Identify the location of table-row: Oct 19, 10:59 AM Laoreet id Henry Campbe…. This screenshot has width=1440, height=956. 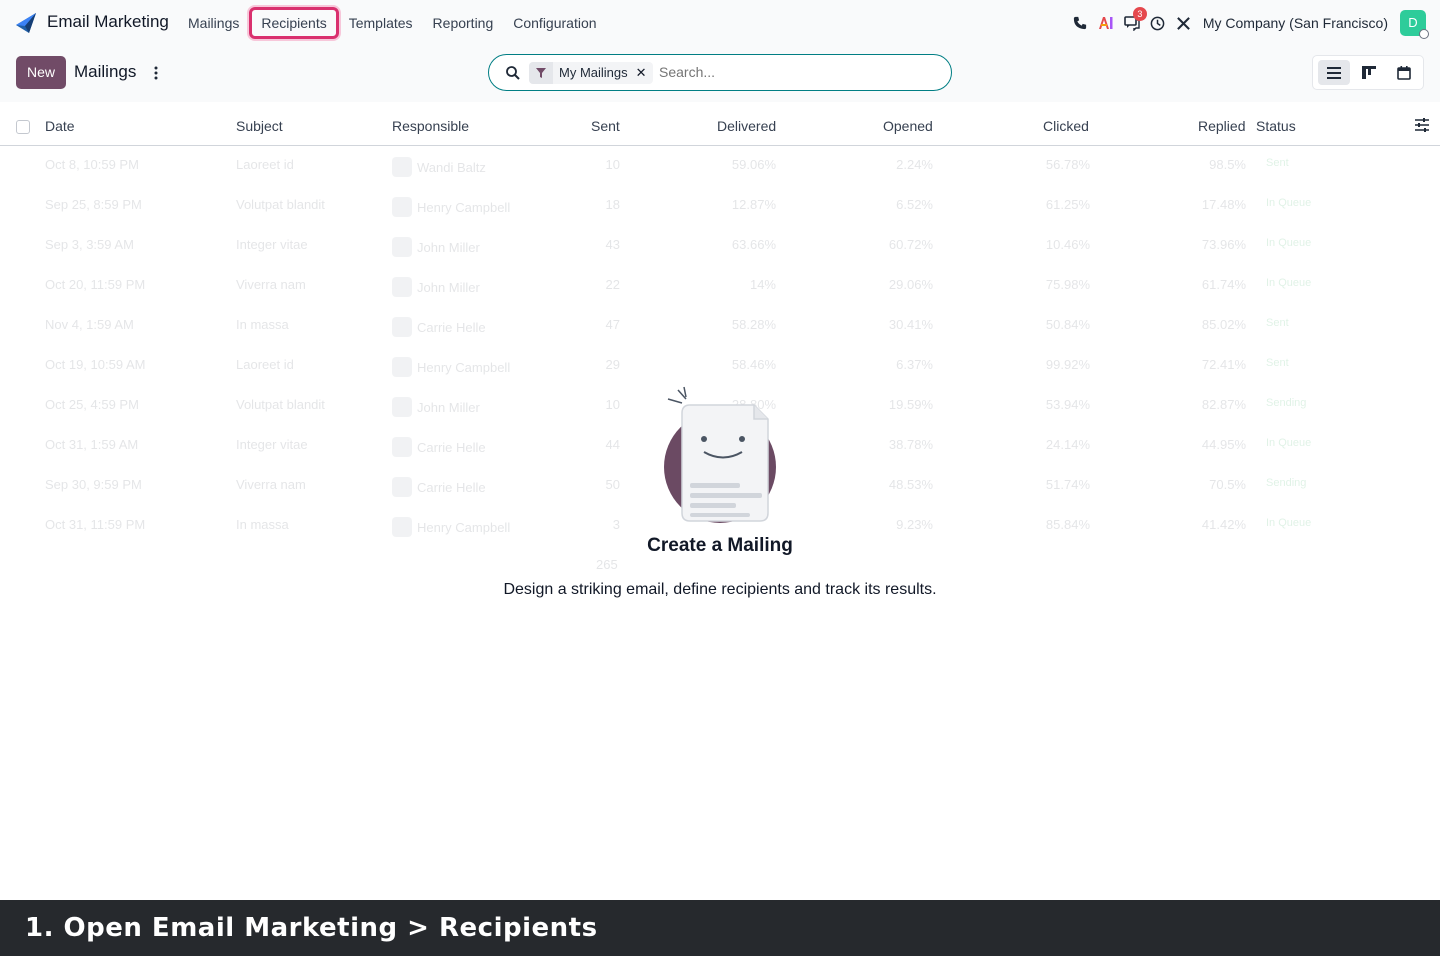
(720, 366).